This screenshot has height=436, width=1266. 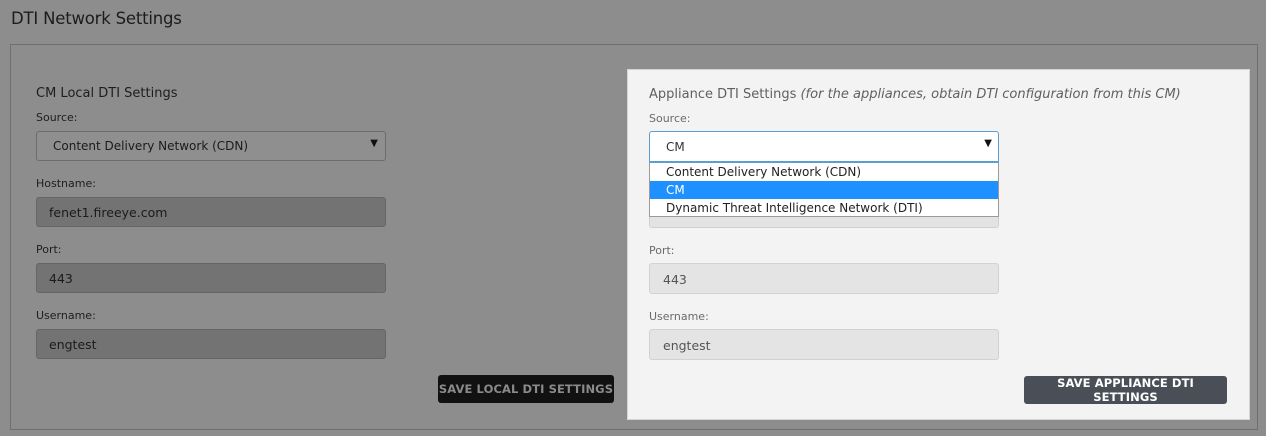 I want to click on page-title: DTI Network Settings, so click(x=96, y=18).